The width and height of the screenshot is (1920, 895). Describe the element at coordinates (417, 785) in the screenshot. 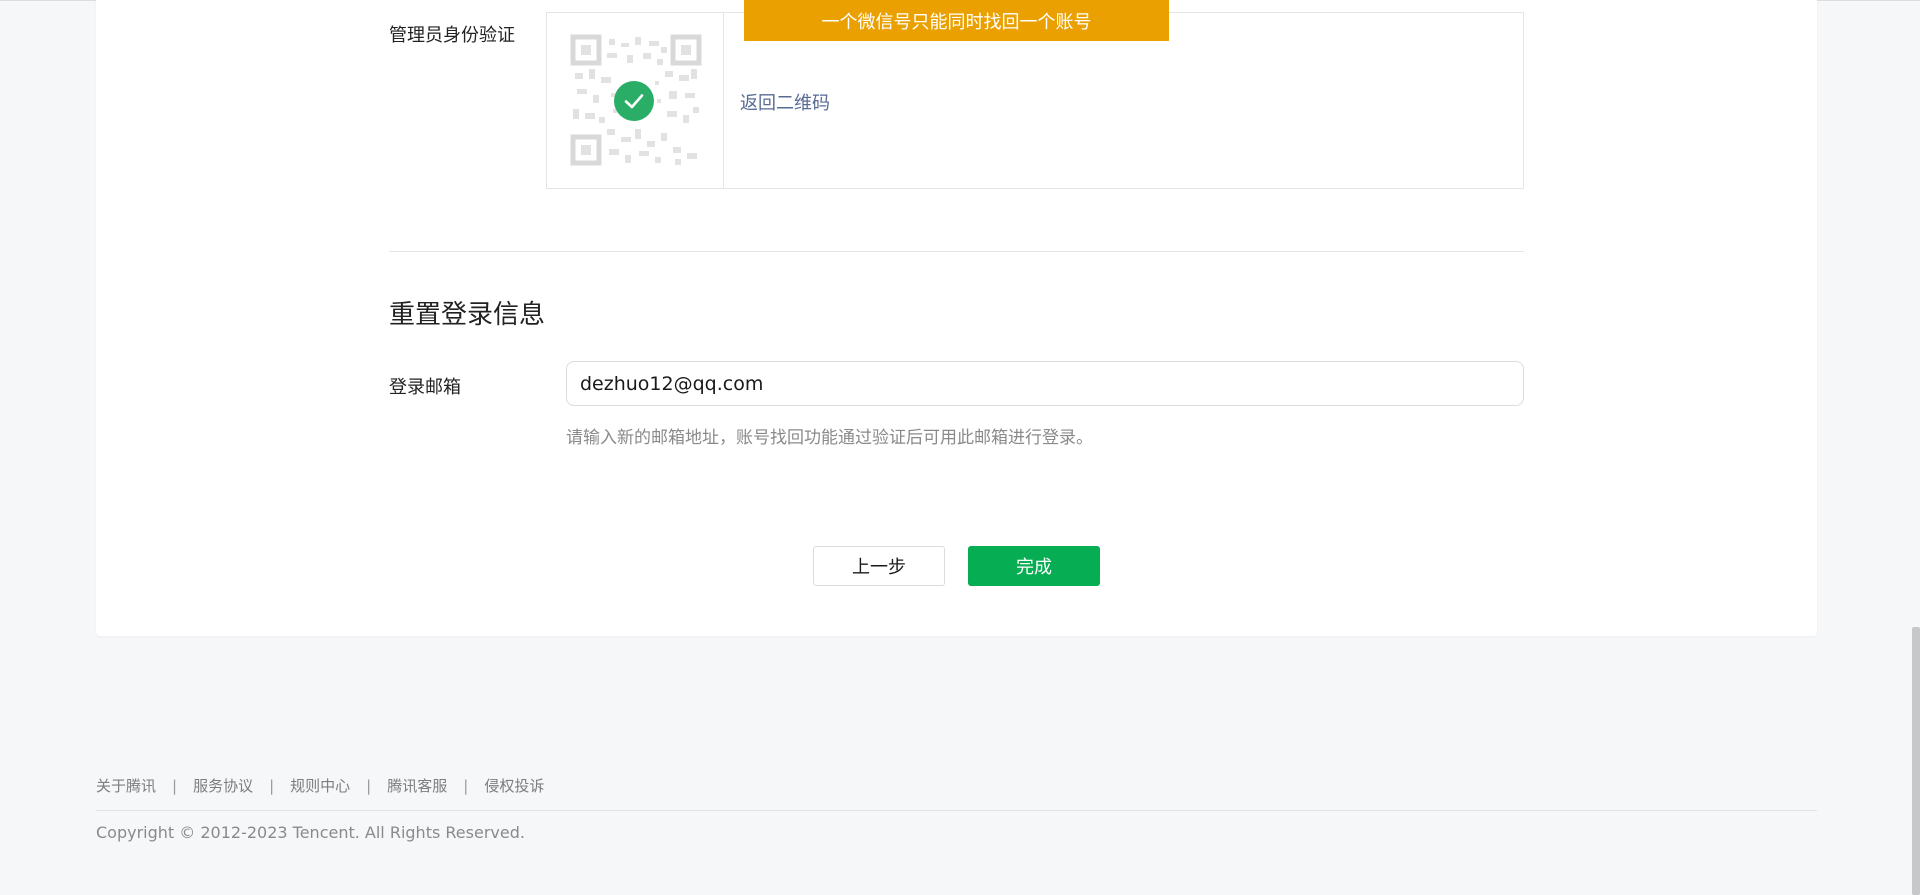

I see `footer-link-customer-service: 腾讯客服` at that location.